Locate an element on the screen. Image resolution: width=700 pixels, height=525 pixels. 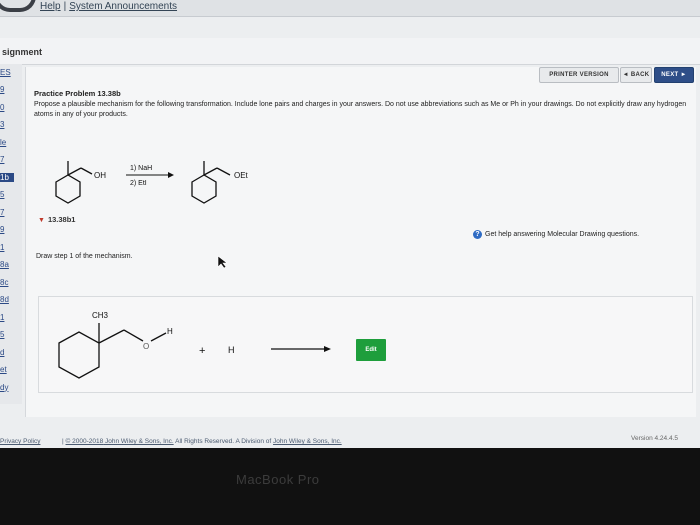
step-oh-bond is located at coordinates (158, 337).